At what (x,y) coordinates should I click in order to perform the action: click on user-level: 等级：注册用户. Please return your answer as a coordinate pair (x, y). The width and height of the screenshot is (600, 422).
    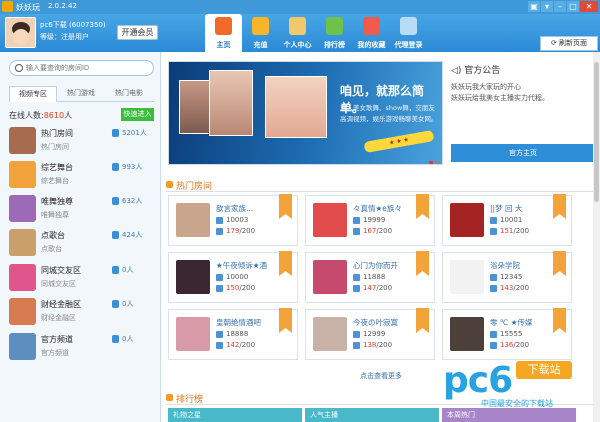
    Looking at the image, I should click on (64, 37).